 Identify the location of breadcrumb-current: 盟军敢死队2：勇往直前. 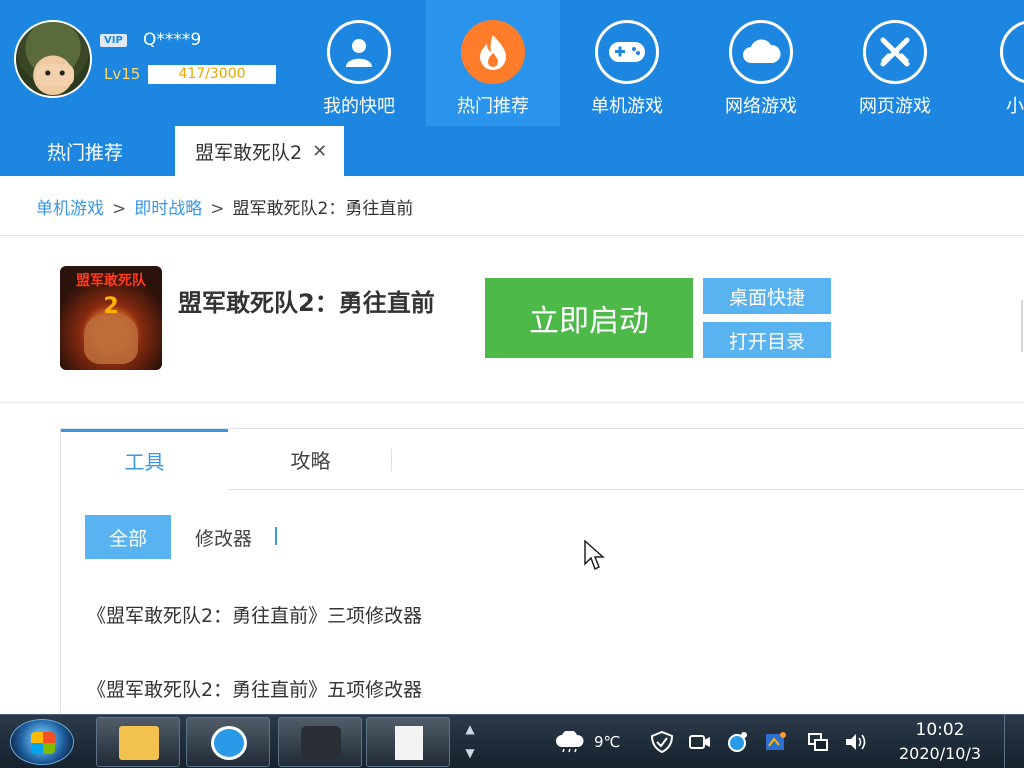
(323, 209).